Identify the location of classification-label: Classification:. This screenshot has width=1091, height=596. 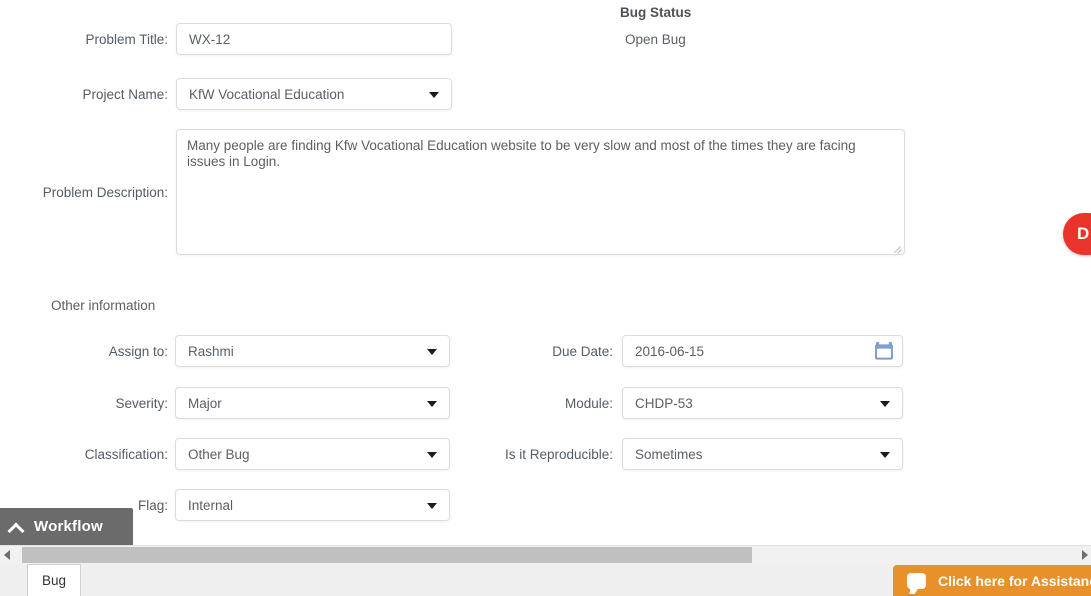
(126, 454).